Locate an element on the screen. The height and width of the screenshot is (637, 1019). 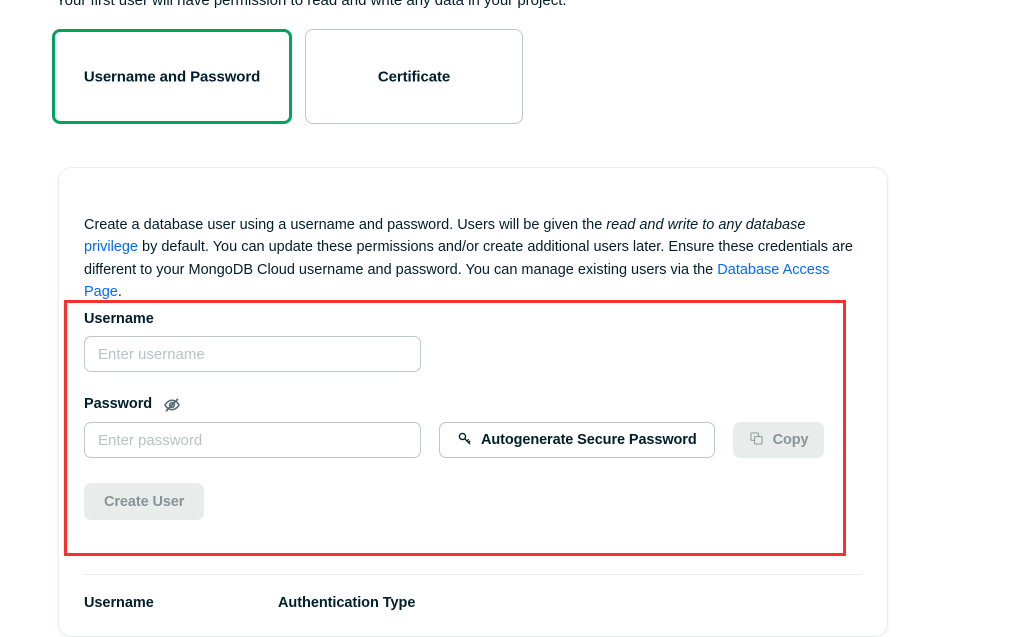
eye-off-icon is located at coordinates (172, 405).